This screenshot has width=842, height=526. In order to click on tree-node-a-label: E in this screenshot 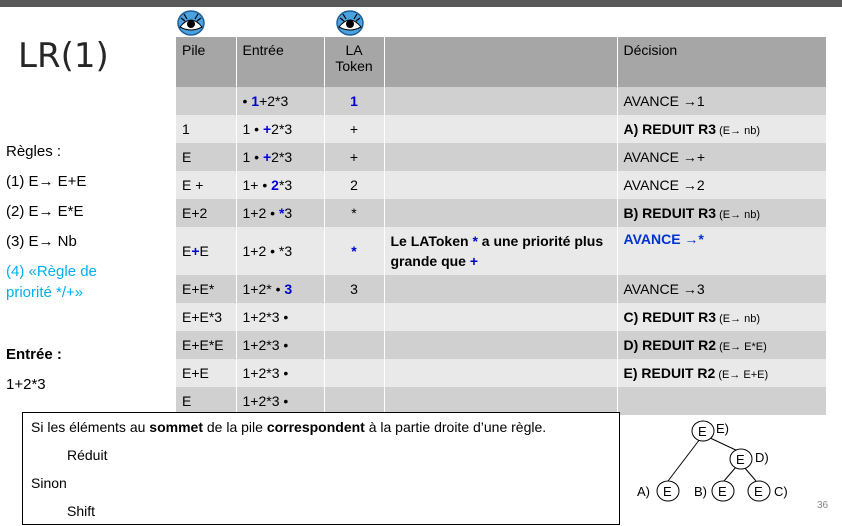, I will do `click(667, 491)`.